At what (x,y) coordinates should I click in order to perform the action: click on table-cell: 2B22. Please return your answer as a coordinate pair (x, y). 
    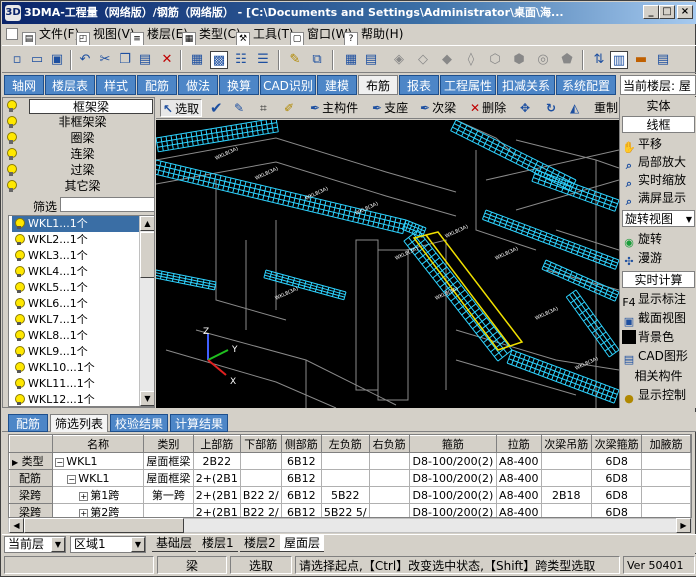
    Looking at the image, I should click on (216, 461).